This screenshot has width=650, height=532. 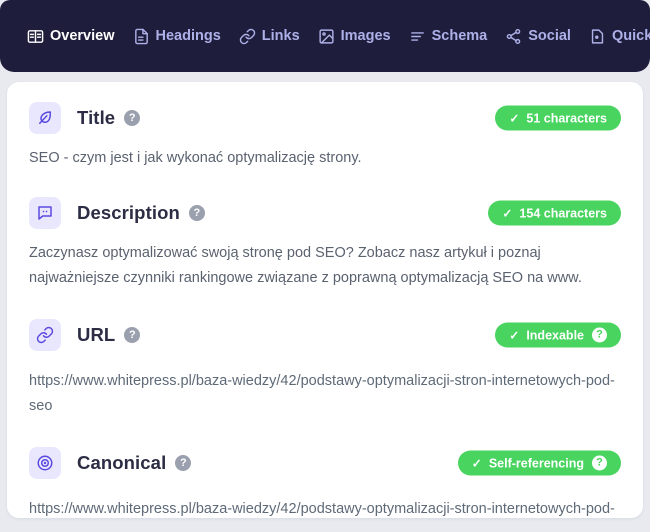 I want to click on status-badge-label: Self-referencing, so click(x=536, y=463).